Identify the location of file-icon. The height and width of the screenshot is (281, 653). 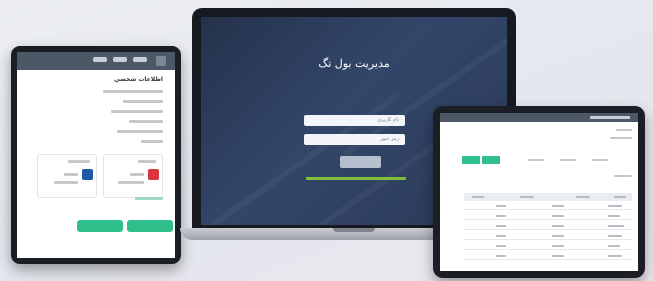
(87, 174).